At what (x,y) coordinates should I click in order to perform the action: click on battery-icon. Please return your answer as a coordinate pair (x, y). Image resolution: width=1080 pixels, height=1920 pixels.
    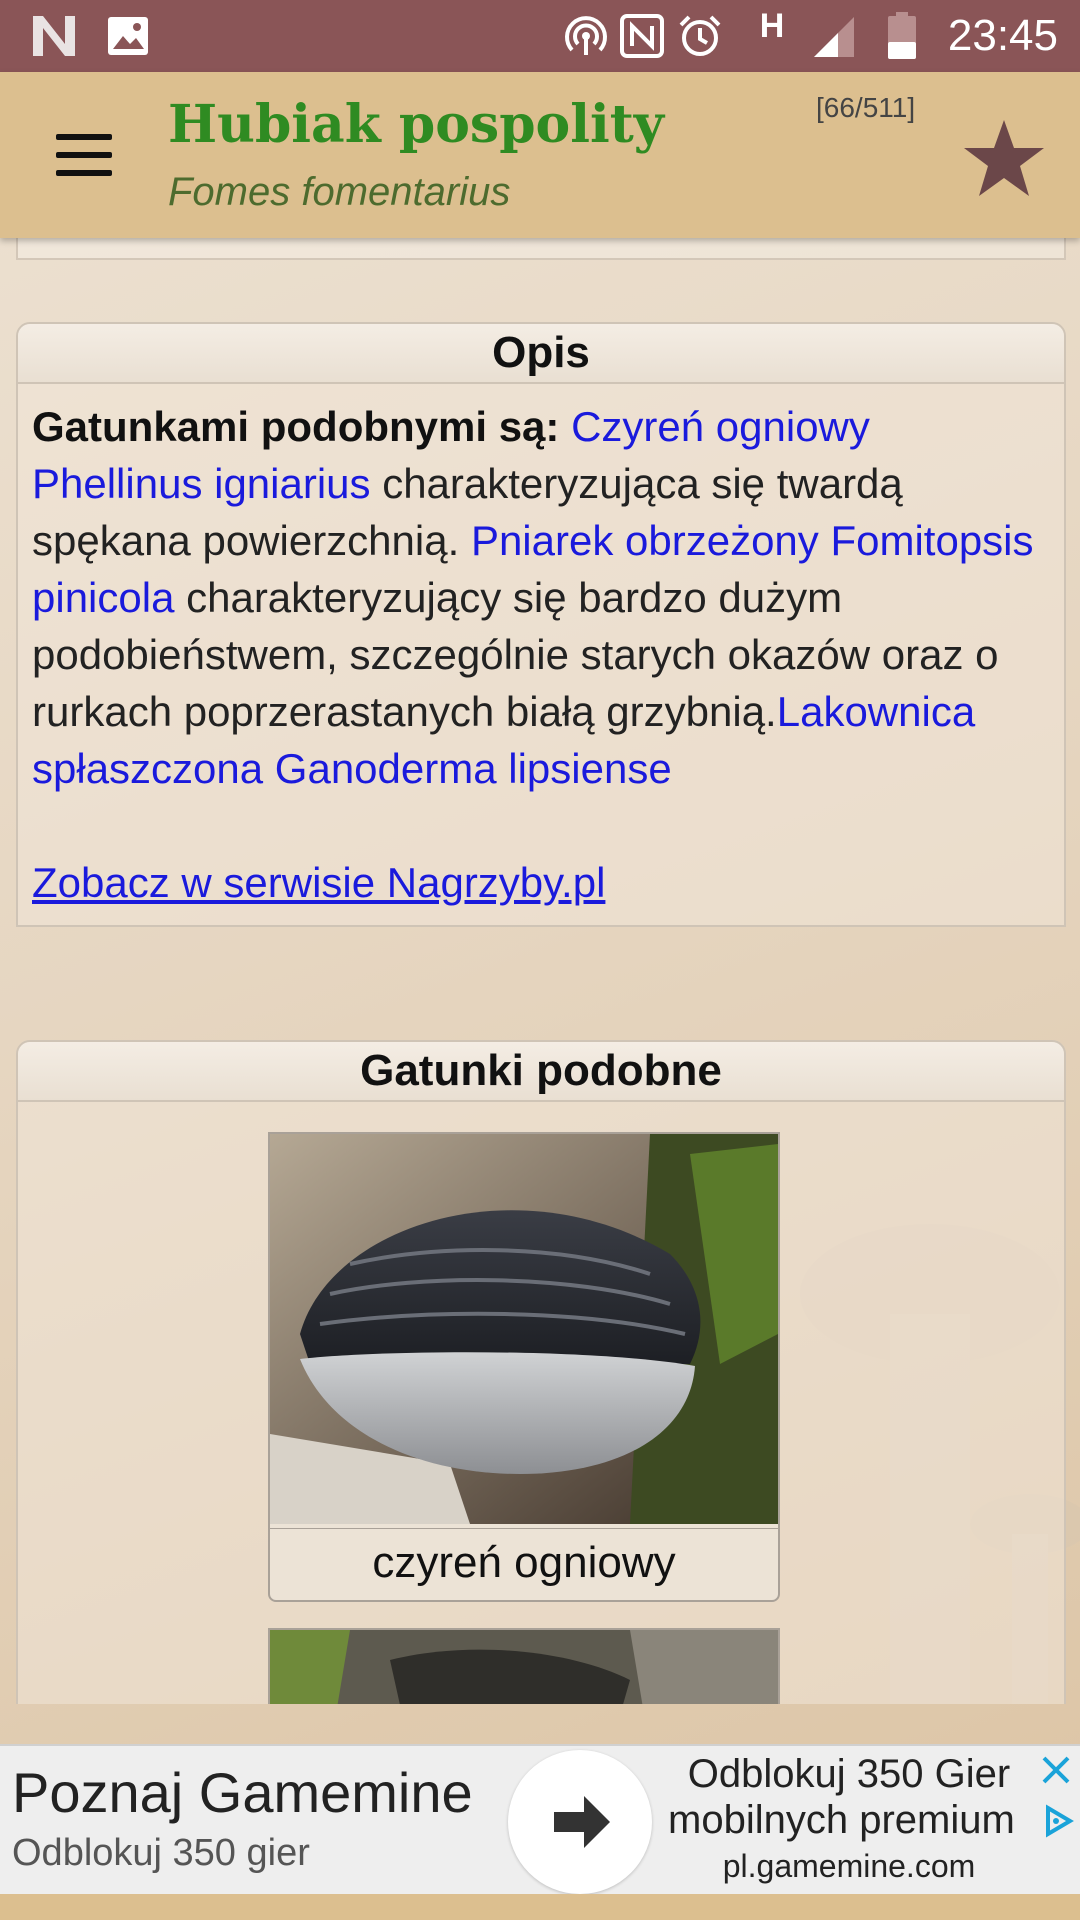
    Looking at the image, I should click on (902, 36).